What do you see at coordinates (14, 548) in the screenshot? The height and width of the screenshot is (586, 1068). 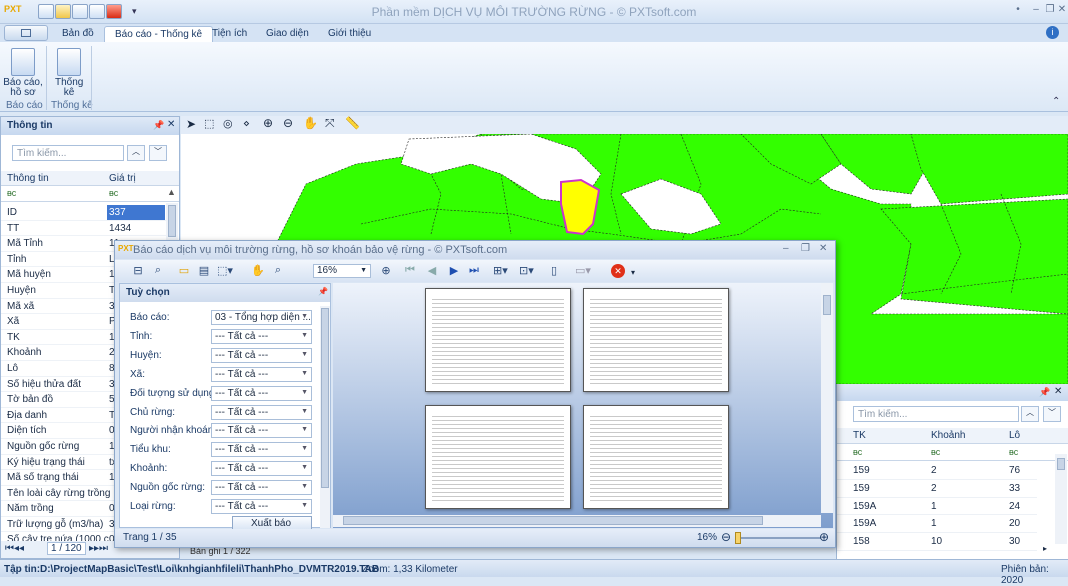 I see `first-page-icon: ⏮◂◂` at bounding box center [14, 548].